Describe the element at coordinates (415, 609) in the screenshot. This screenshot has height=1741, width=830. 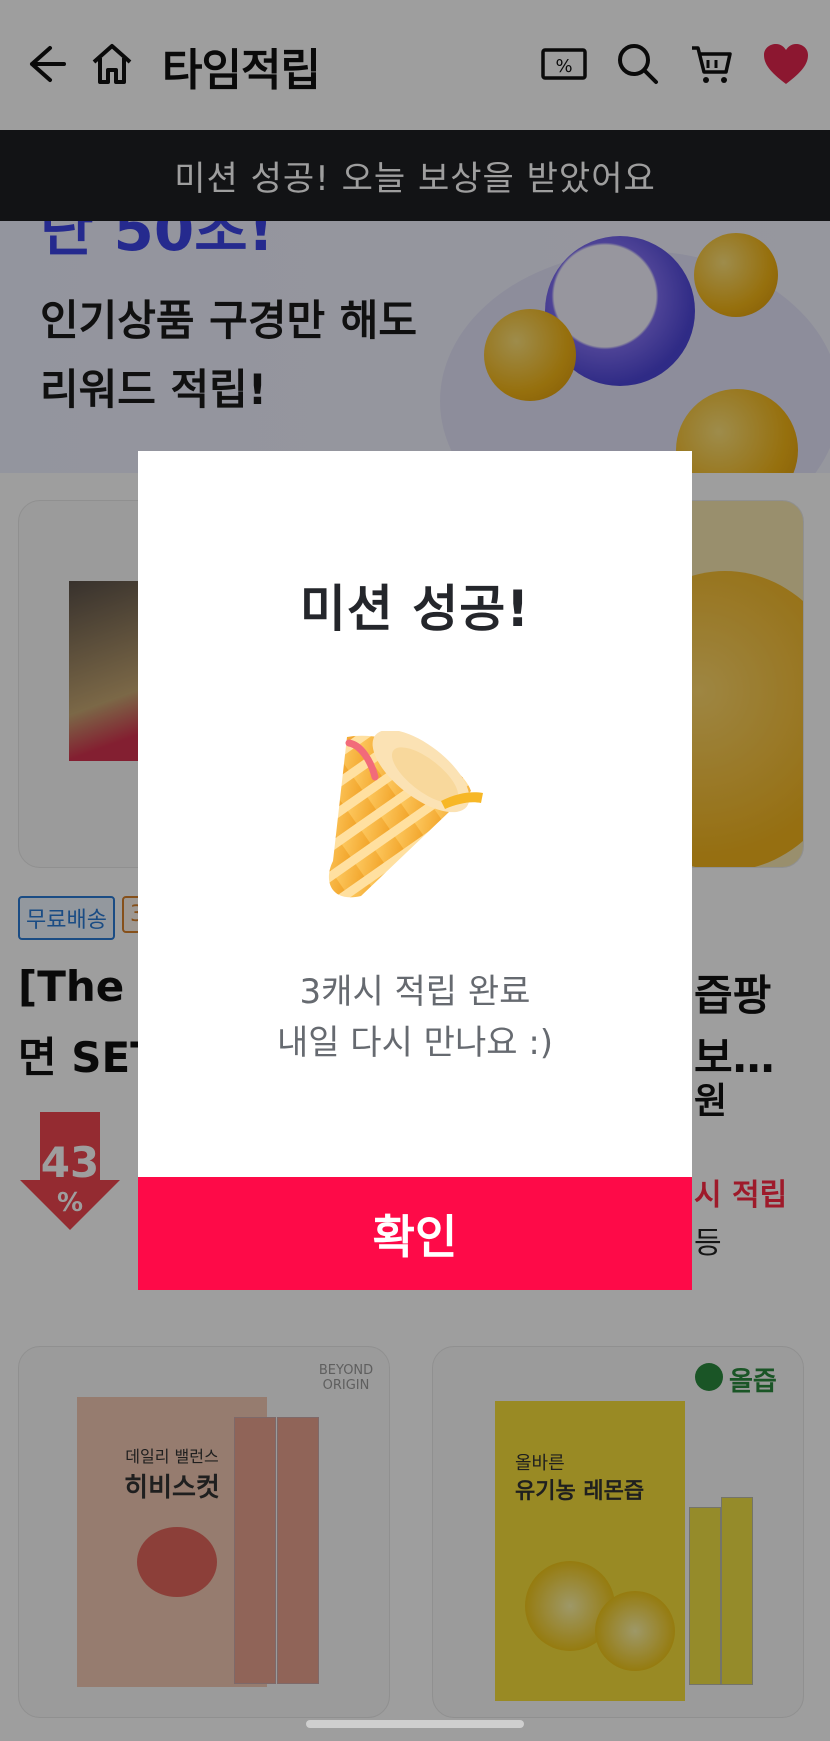
I see `dialog-title: 미션 성공!` at that location.